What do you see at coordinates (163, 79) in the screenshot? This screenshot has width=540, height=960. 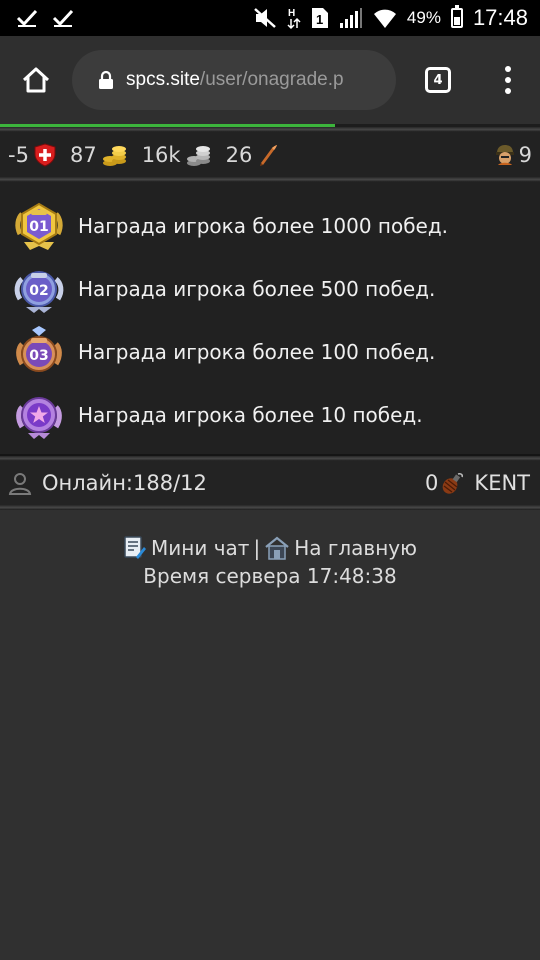 I see `url-host: spcs.site` at bounding box center [163, 79].